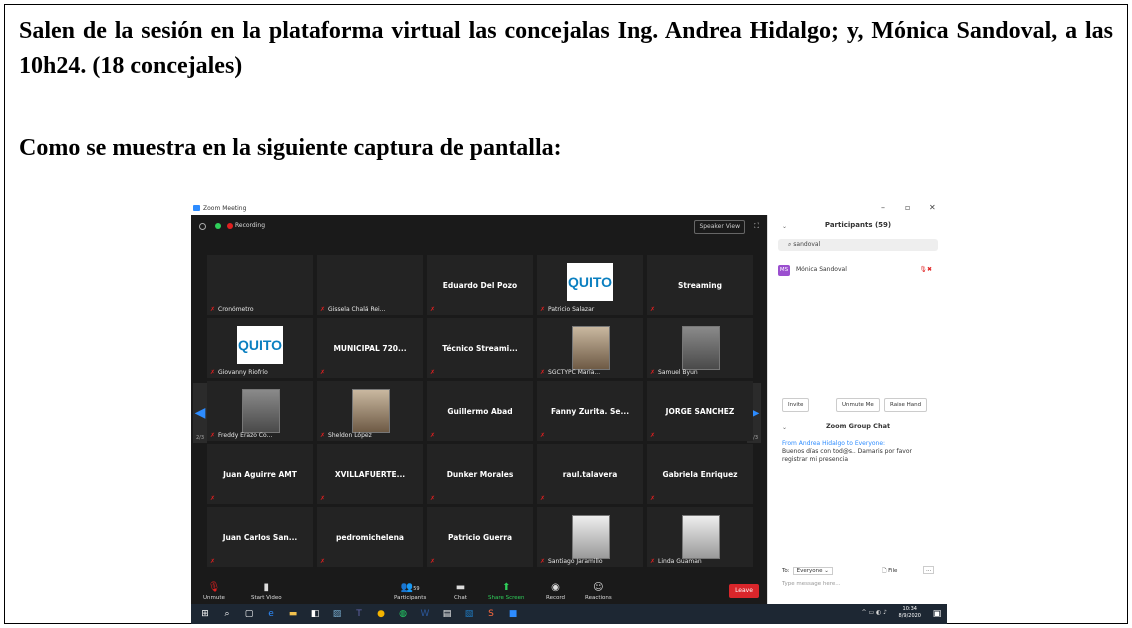 Image resolution: width=1132 pixels, height=628 pixels. I want to click on whatsapp-icon: ◍, so click(403, 614).